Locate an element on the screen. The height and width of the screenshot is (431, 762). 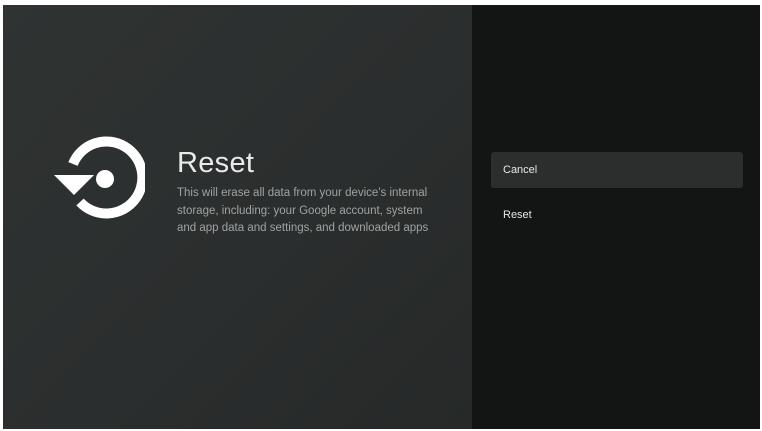
reset-button: Reset is located at coordinates (617, 215).